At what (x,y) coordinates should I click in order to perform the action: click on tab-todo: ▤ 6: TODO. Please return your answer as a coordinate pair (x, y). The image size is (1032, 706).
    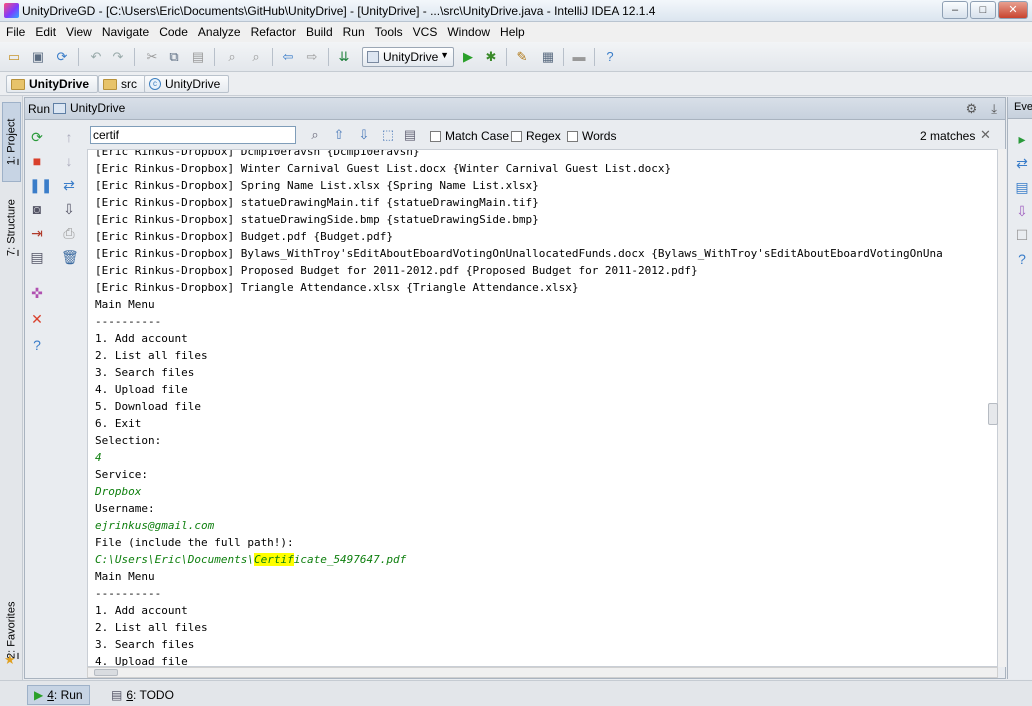
    Looking at the image, I should click on (142, 695).